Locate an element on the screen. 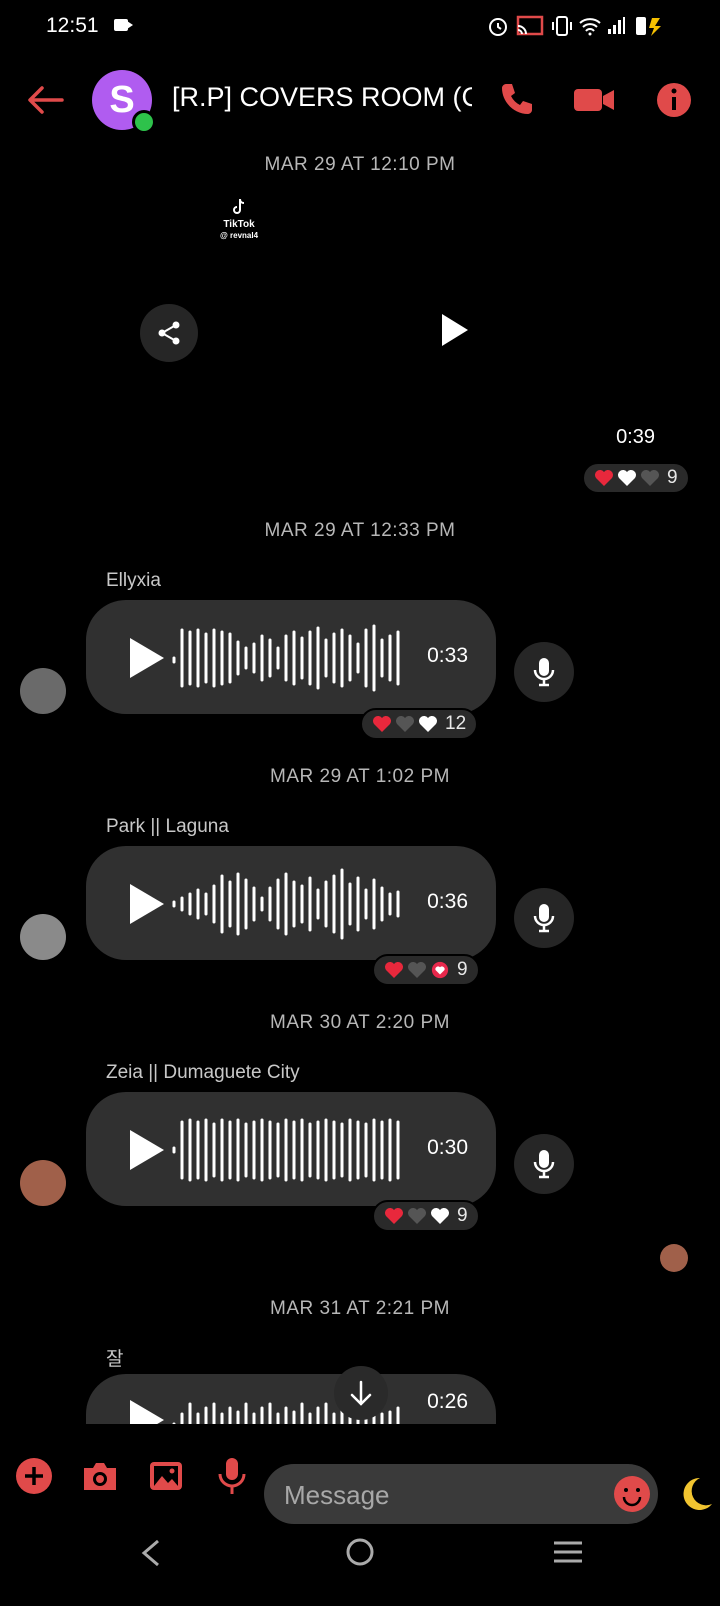  status-time: 12:51 is located at coordinates (72, 25).